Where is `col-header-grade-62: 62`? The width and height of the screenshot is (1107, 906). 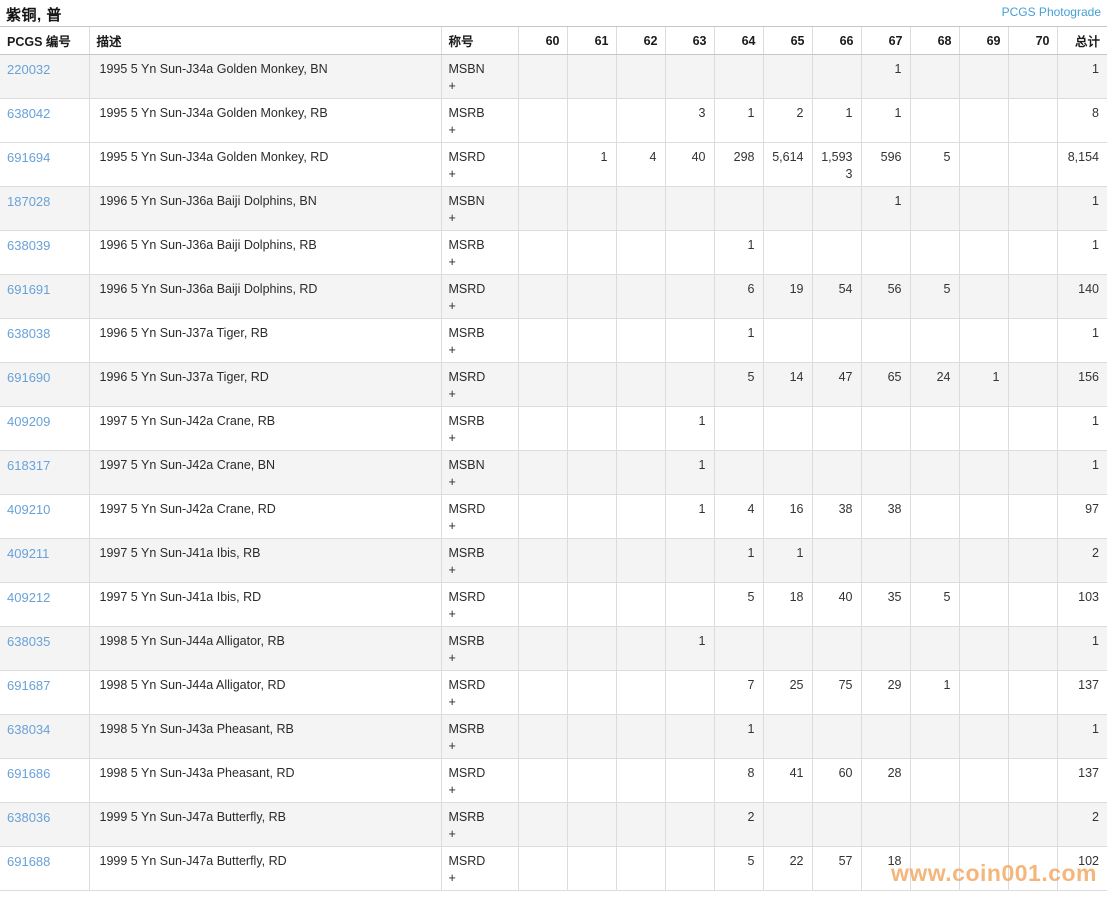 col-header-grade-62: 62 is located at coordinates (640, 40).